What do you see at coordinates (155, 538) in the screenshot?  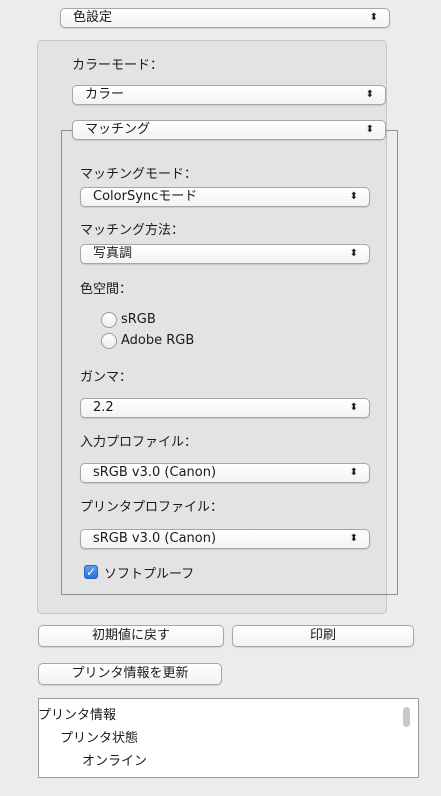 I see `printer-profile-popup-value: sRGB v3.0 (Canon)` at bounding box center [155, 538].